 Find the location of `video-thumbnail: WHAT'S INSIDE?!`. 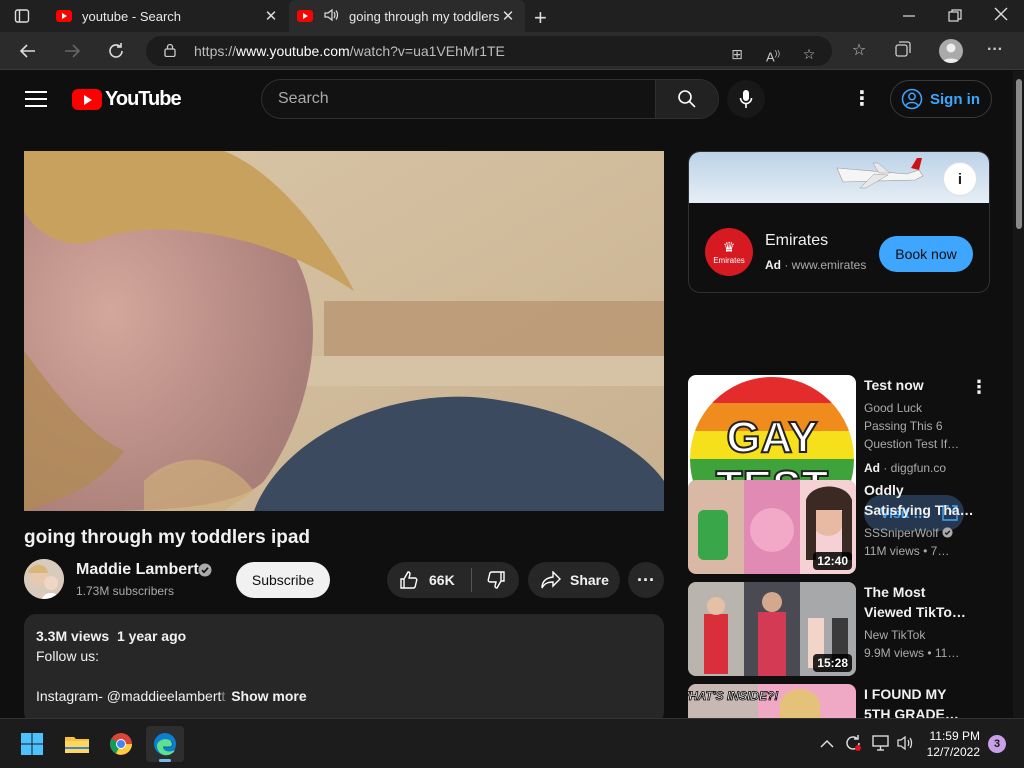

video-thumbnail: WHAT'S INSIDE?! is located at coordinates (772, 701).